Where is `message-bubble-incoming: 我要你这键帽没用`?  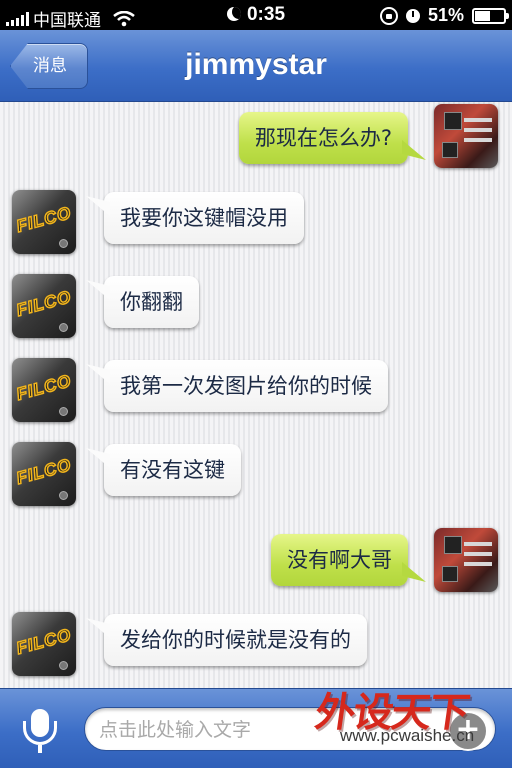
message-bubble-incoming: 我要你这键帽没用 is located at coordinates (204, 218).